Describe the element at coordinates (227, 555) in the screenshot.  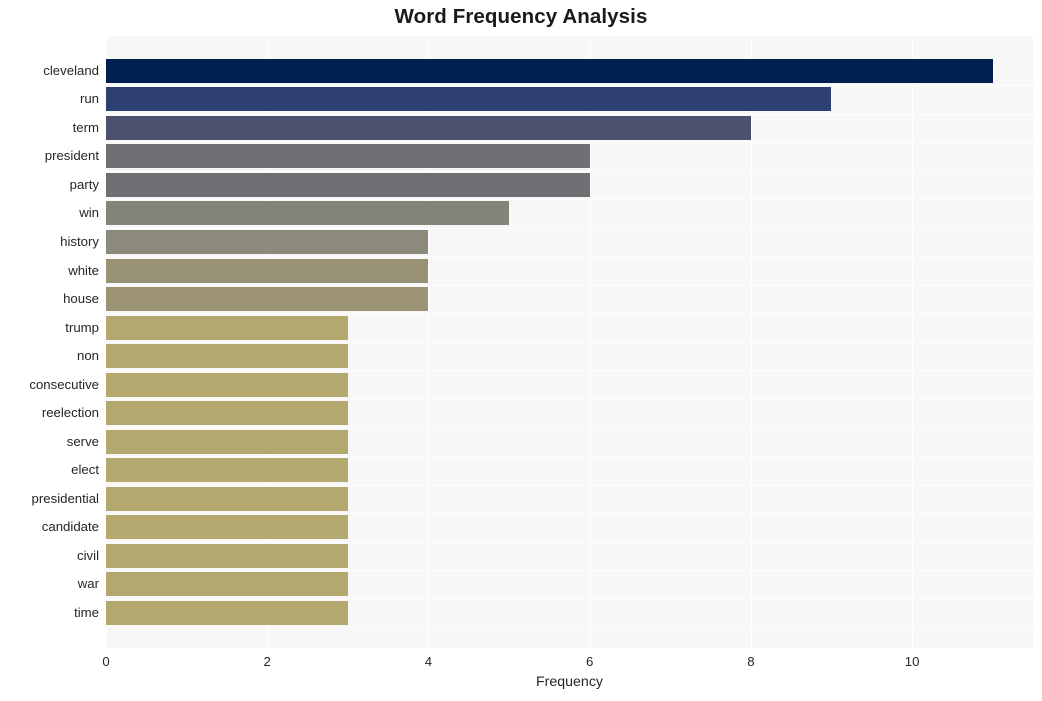
I see `bar-civil` at that location.